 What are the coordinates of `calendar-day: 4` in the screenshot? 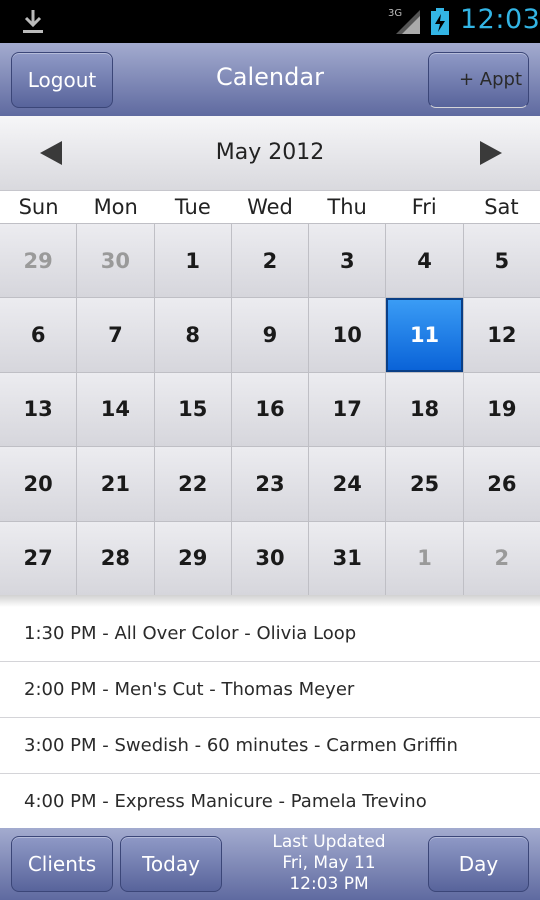 It's located at (424, 261).